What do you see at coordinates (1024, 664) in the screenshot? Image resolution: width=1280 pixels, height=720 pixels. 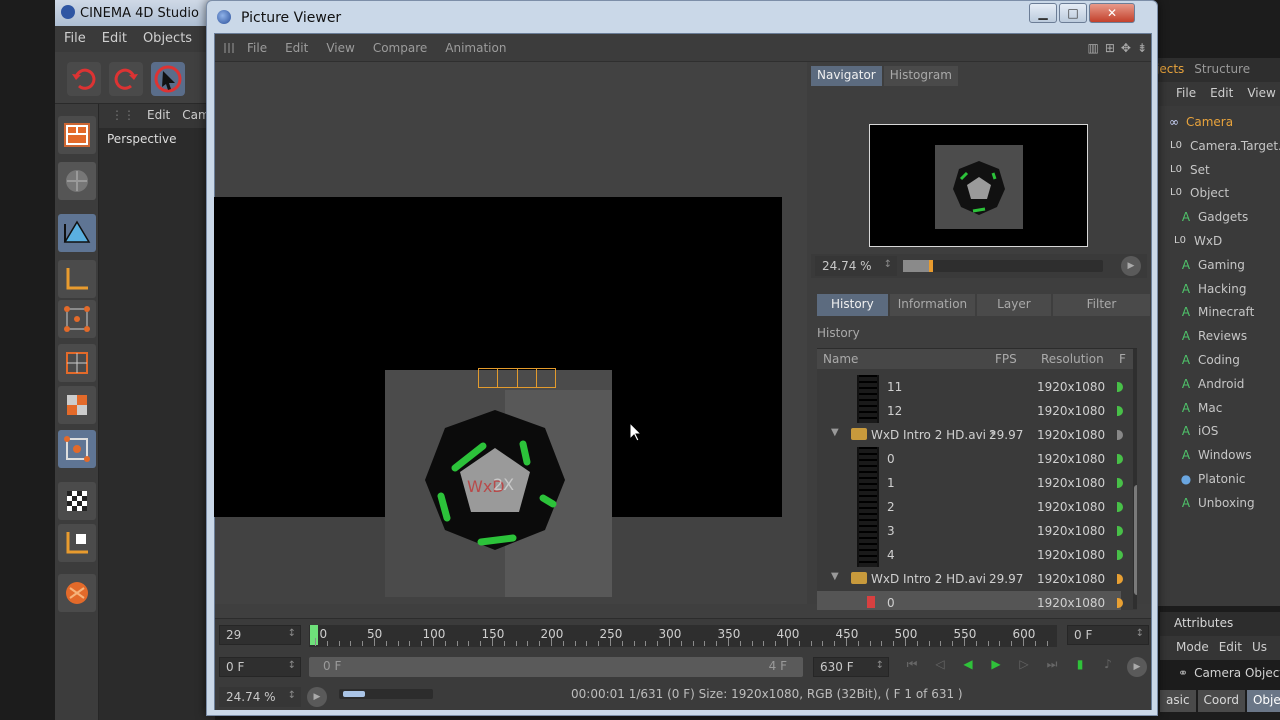 I see `next-keyframe-icon: ▷` at bounding box center [1024, 664].